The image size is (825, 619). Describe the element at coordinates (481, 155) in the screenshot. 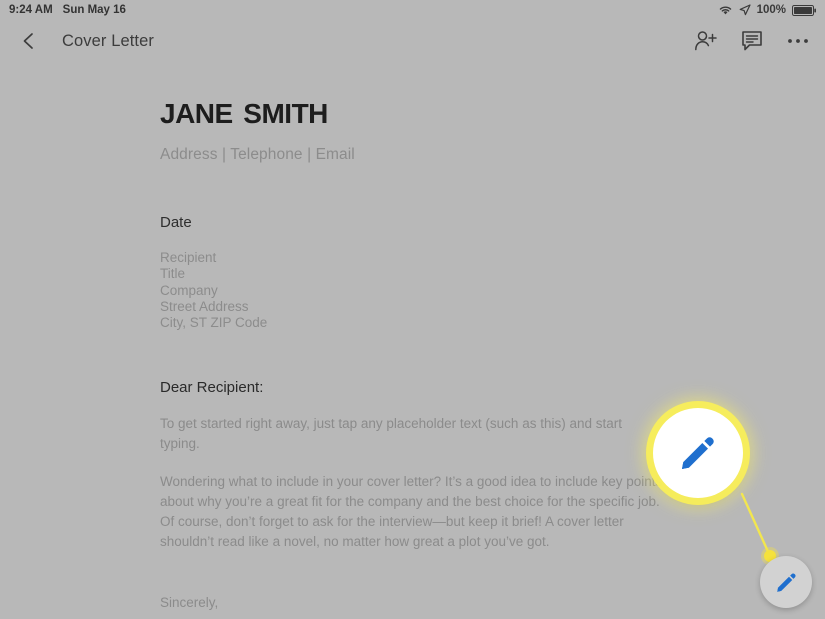

I see `document-contact-line: Address | Telephone | Email` at that location.